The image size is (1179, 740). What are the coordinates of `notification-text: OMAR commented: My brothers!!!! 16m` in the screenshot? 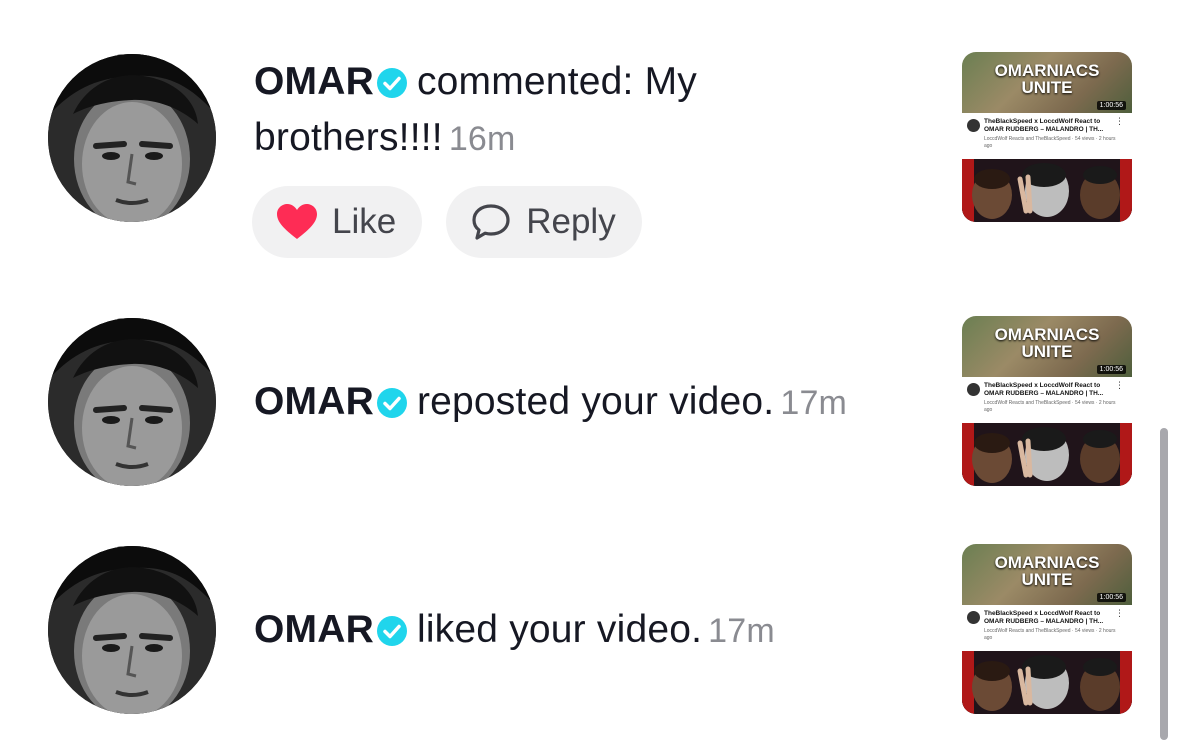 It's located at (599, 110).